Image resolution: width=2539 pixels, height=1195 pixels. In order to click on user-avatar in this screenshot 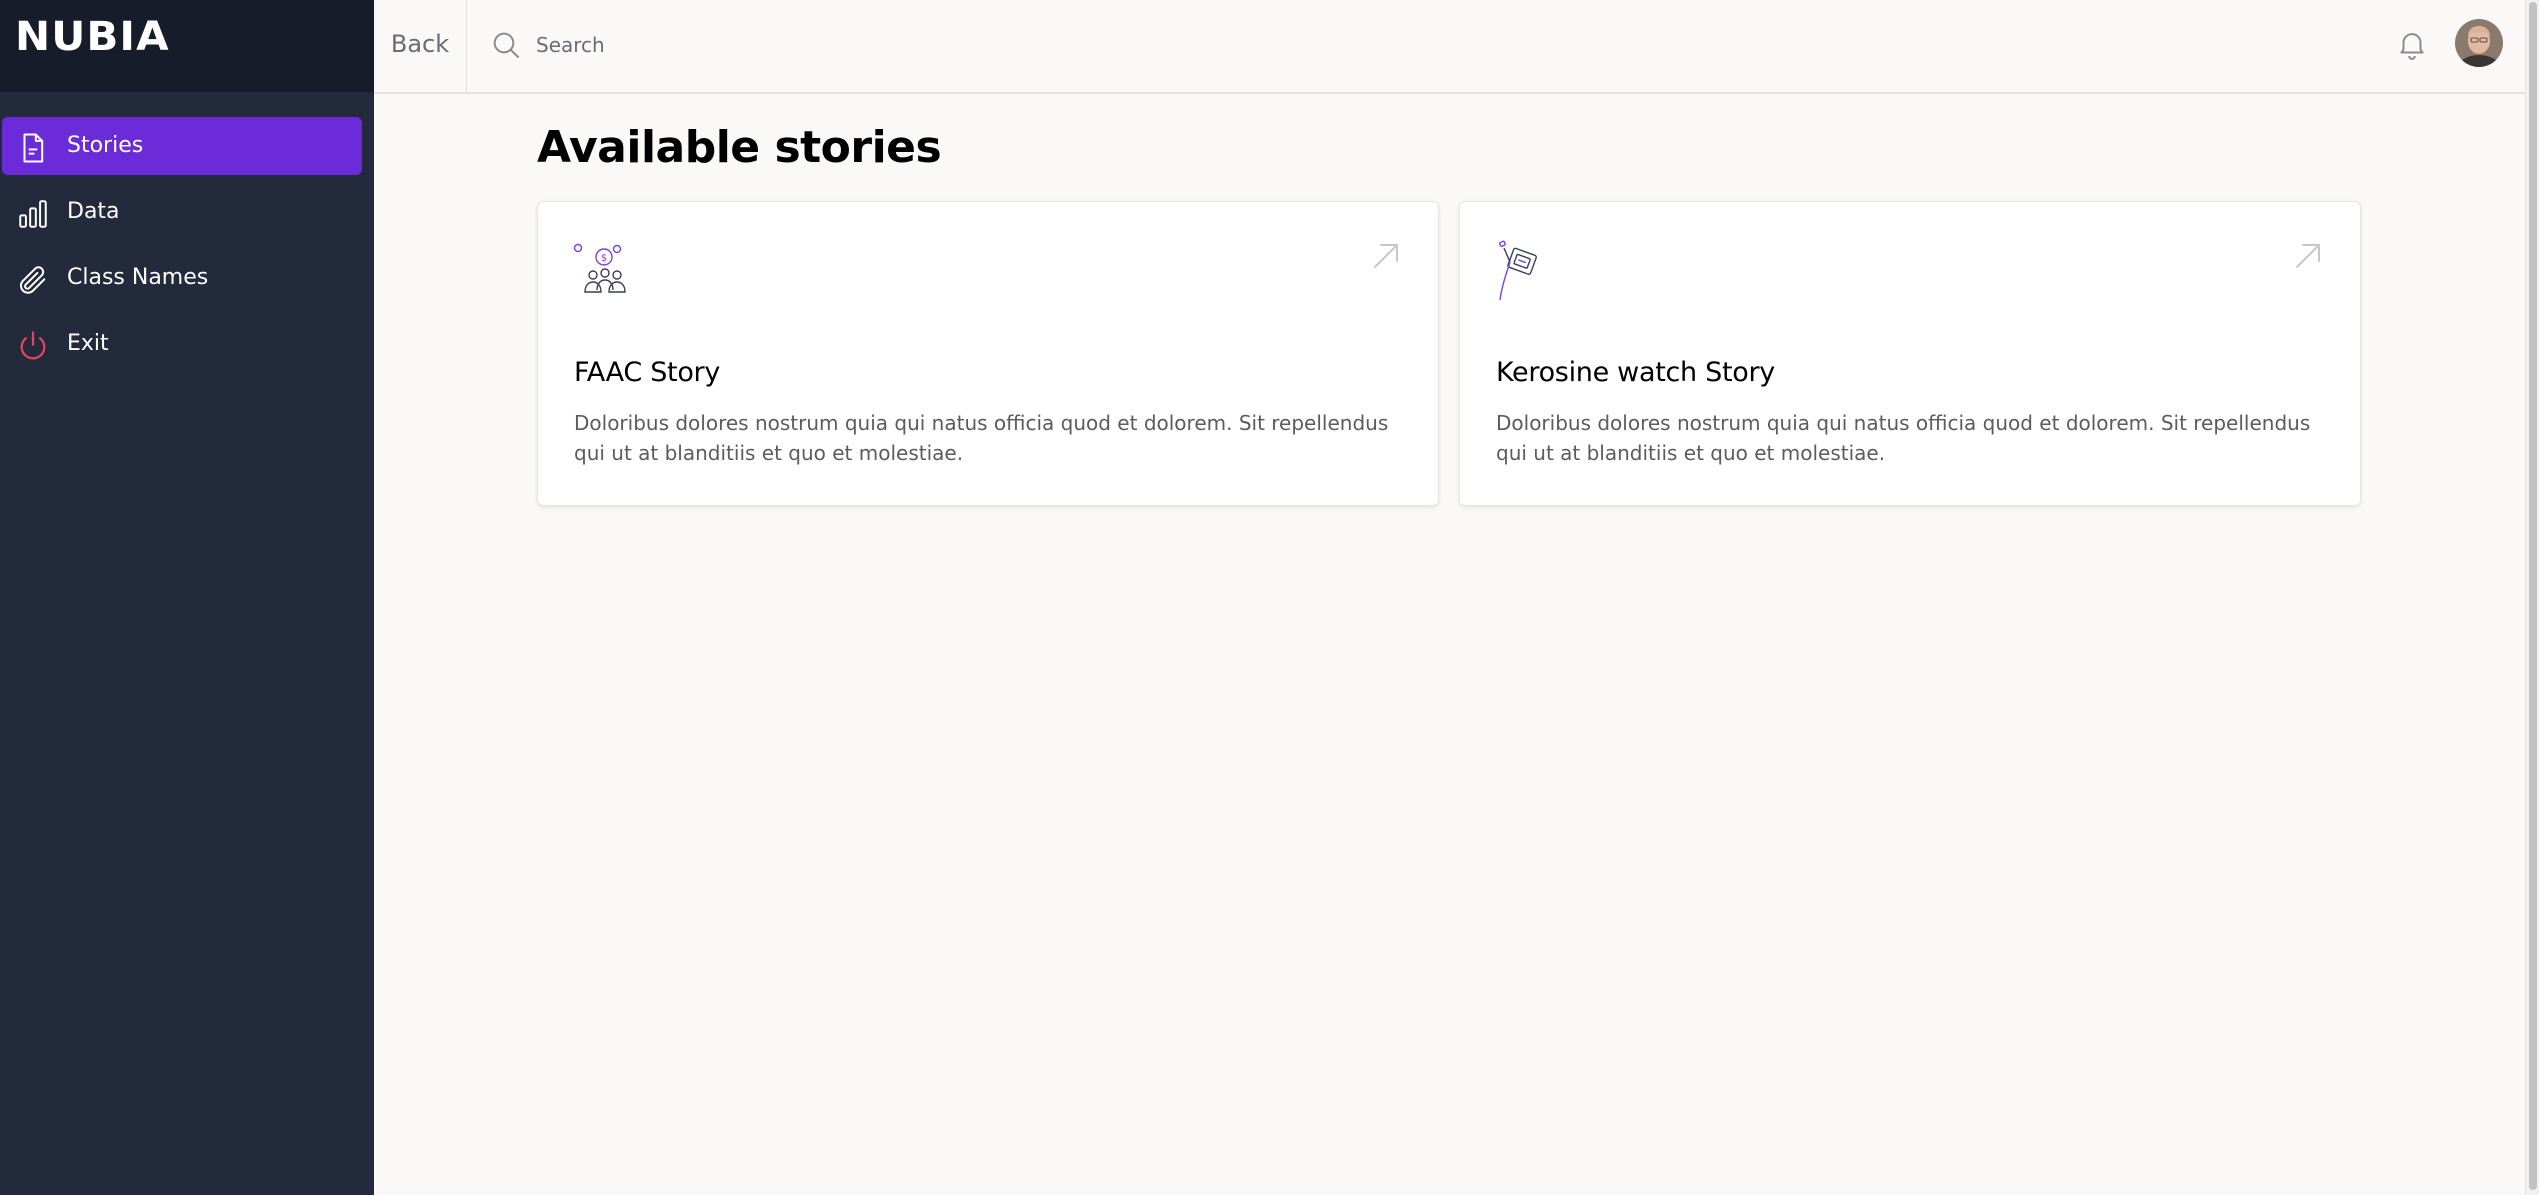, I will do `click(2479, 43)`.